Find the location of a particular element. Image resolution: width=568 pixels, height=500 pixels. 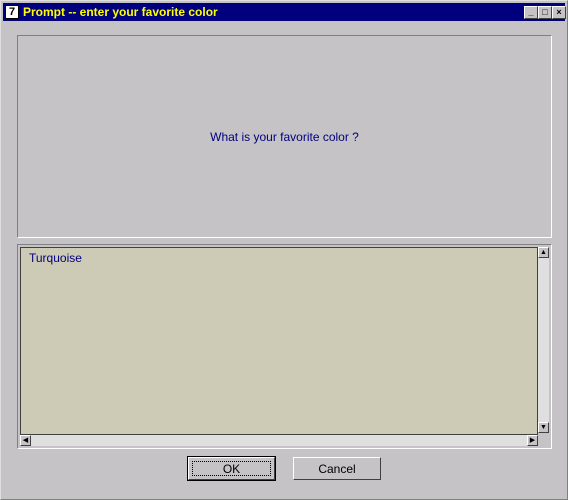

vertical-scrollbar: ▲ ▼ is located at coordinates (543, 340).